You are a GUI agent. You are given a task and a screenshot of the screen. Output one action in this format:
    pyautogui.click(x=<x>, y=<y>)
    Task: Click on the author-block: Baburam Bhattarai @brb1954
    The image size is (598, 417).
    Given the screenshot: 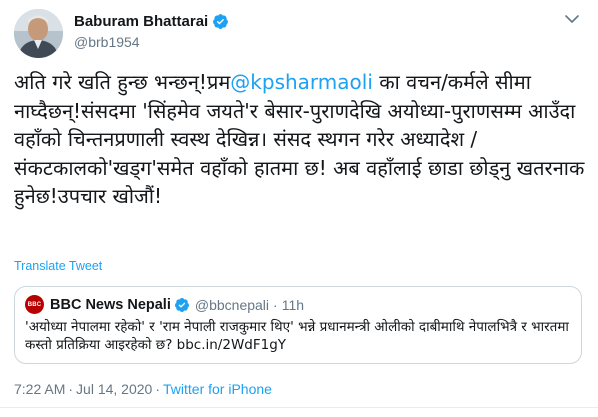 What is the action you would take?
    pyautogui.click(x=151, y=30)
    